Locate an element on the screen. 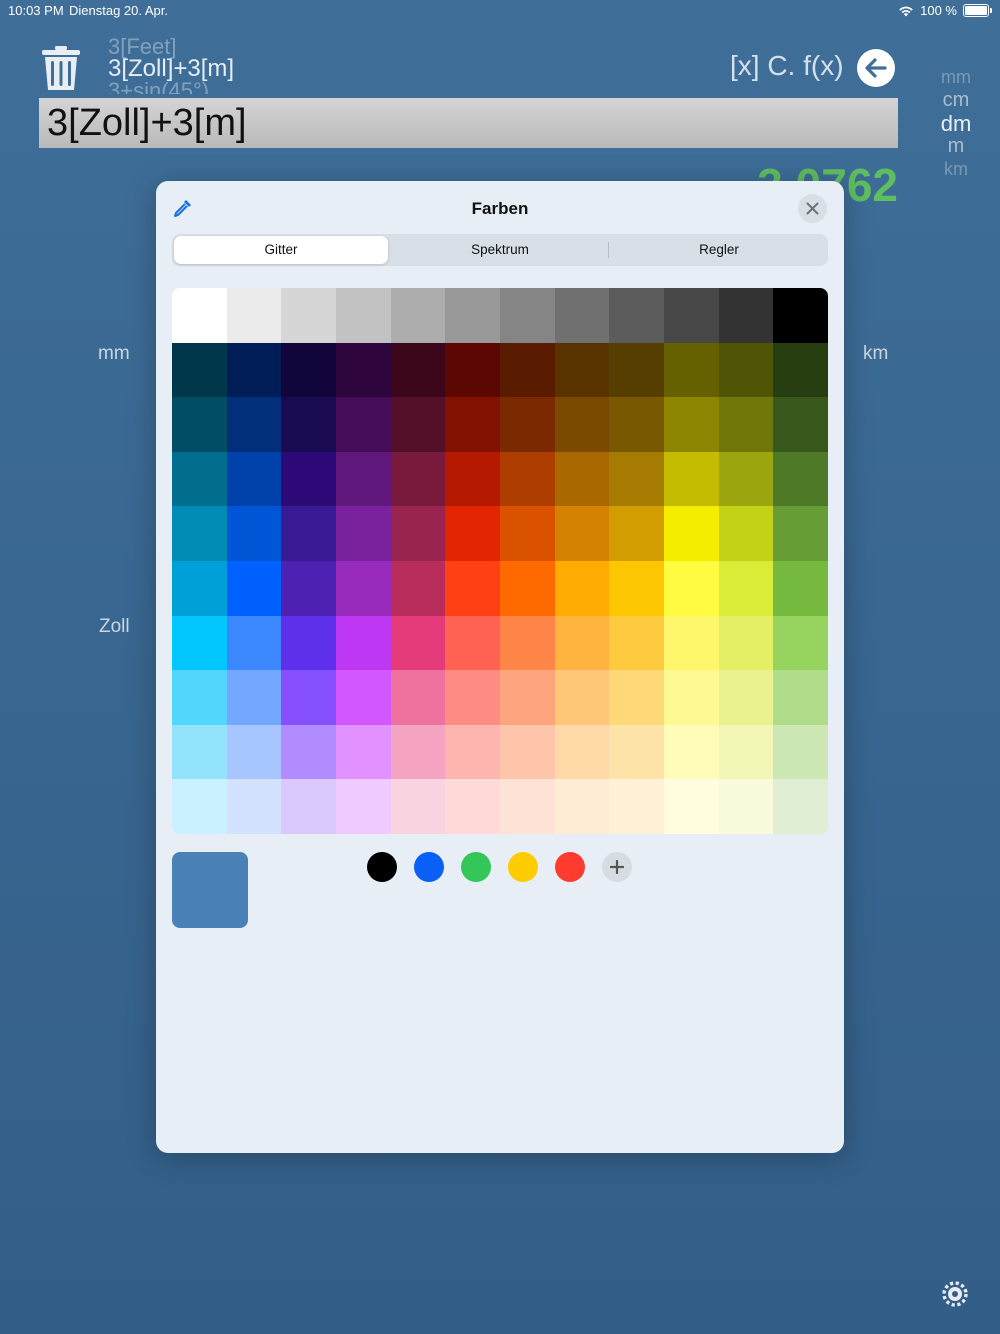 This screenshot has height=1334, width=1000. unit-option: km is located at coordinates (956, 169).